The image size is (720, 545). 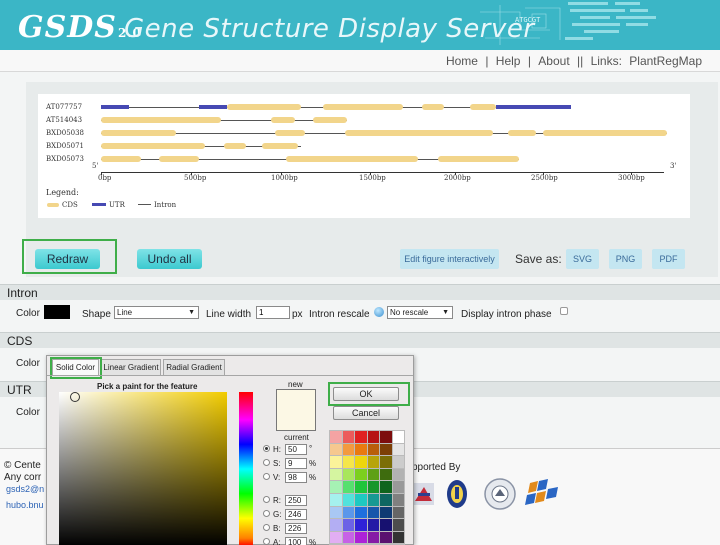 I want to click on footer-link: hubo.bnu, so click(x=25, y=505).